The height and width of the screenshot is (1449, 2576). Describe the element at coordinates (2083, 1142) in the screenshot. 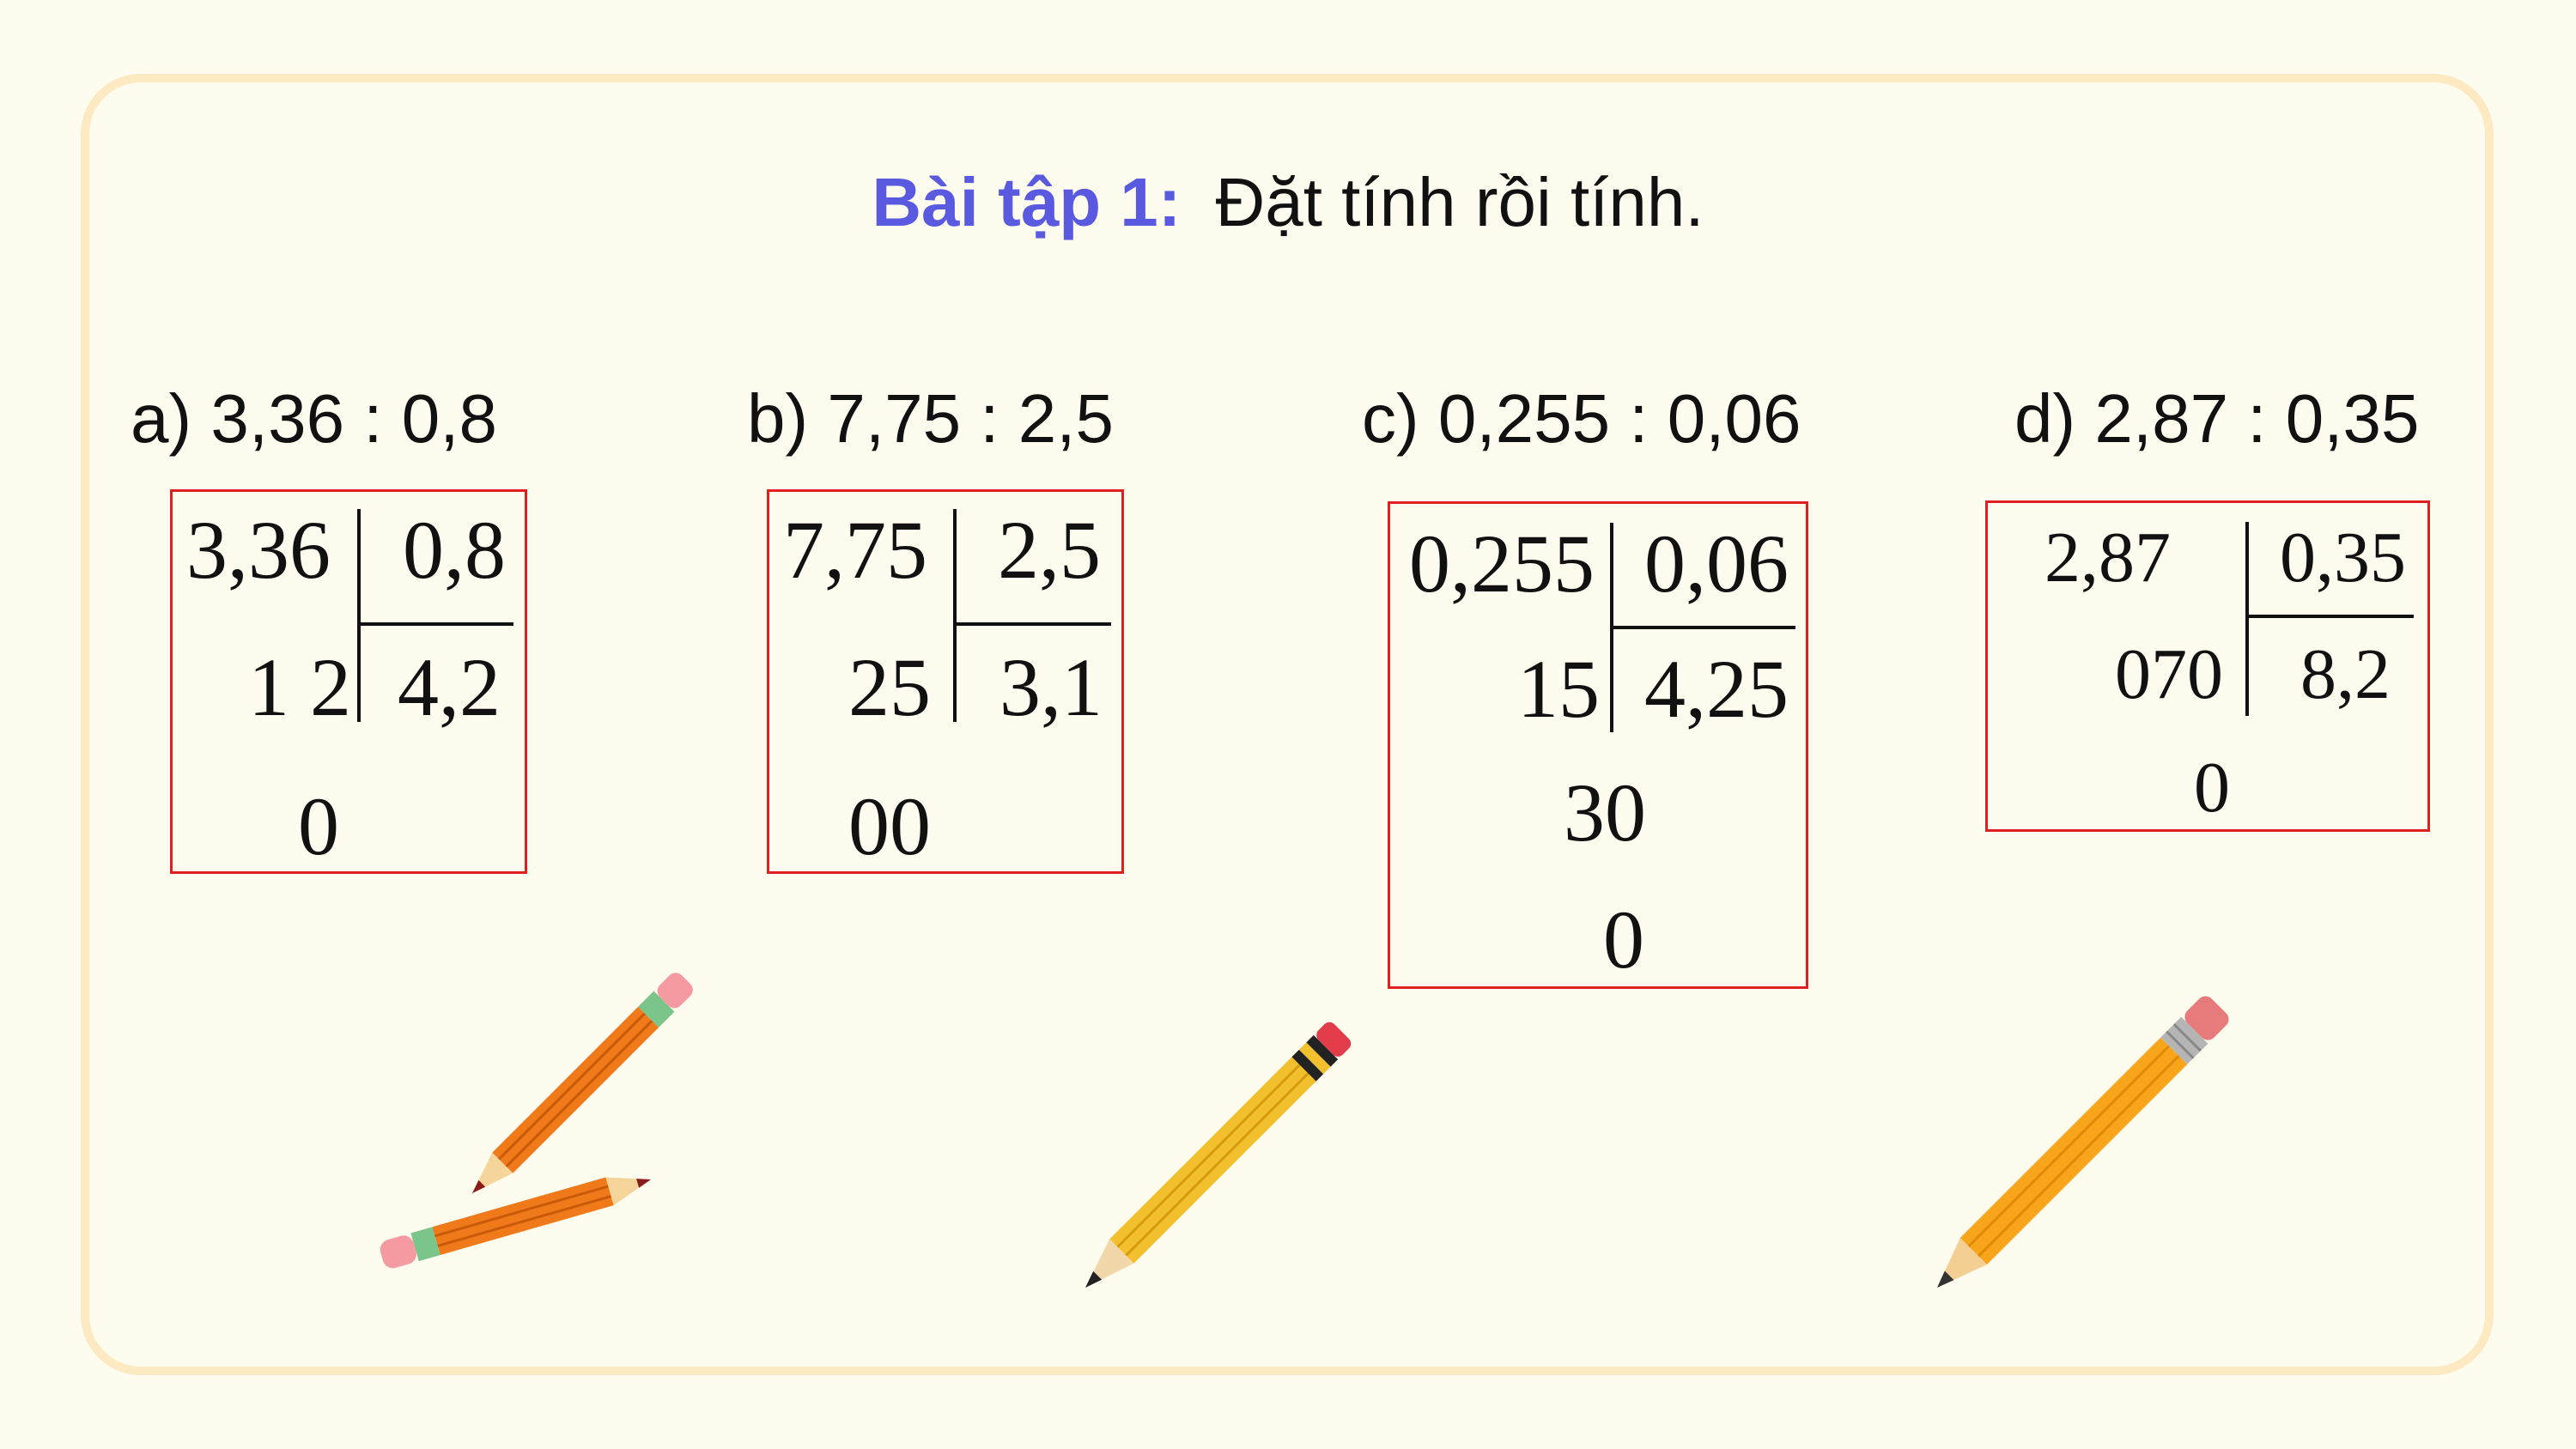

I see `orange-pencil-icon` at that location.